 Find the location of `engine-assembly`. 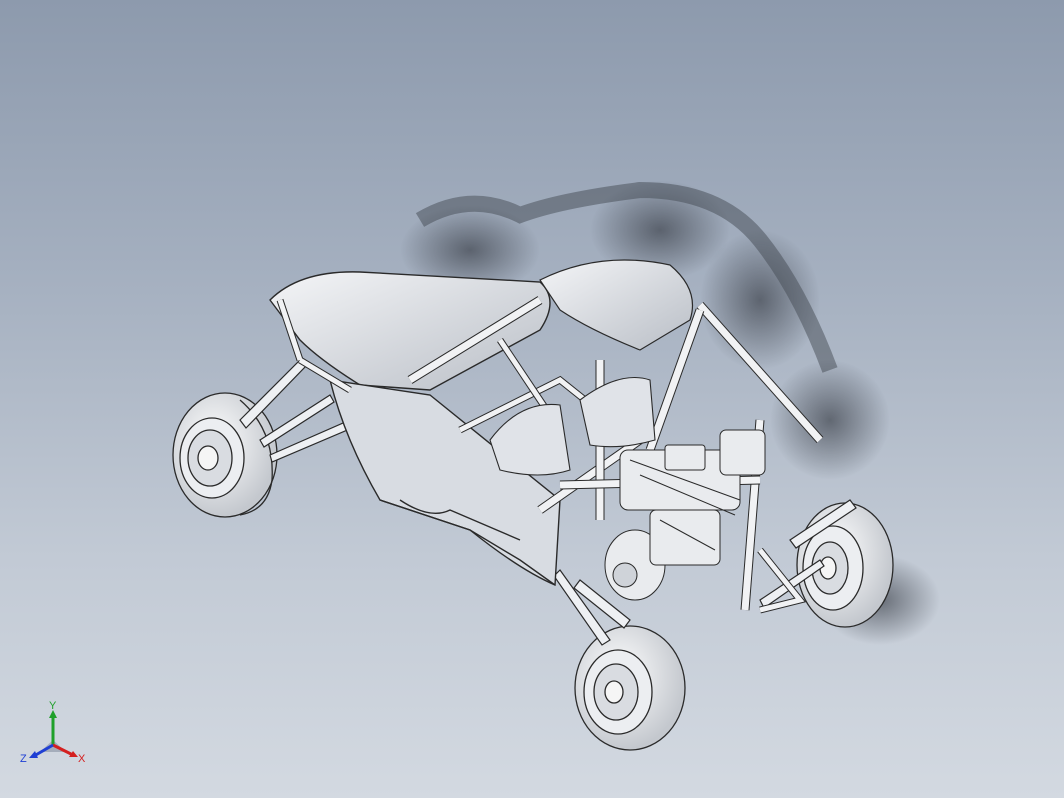

engine-assembly is located at coordinates (685, 515).